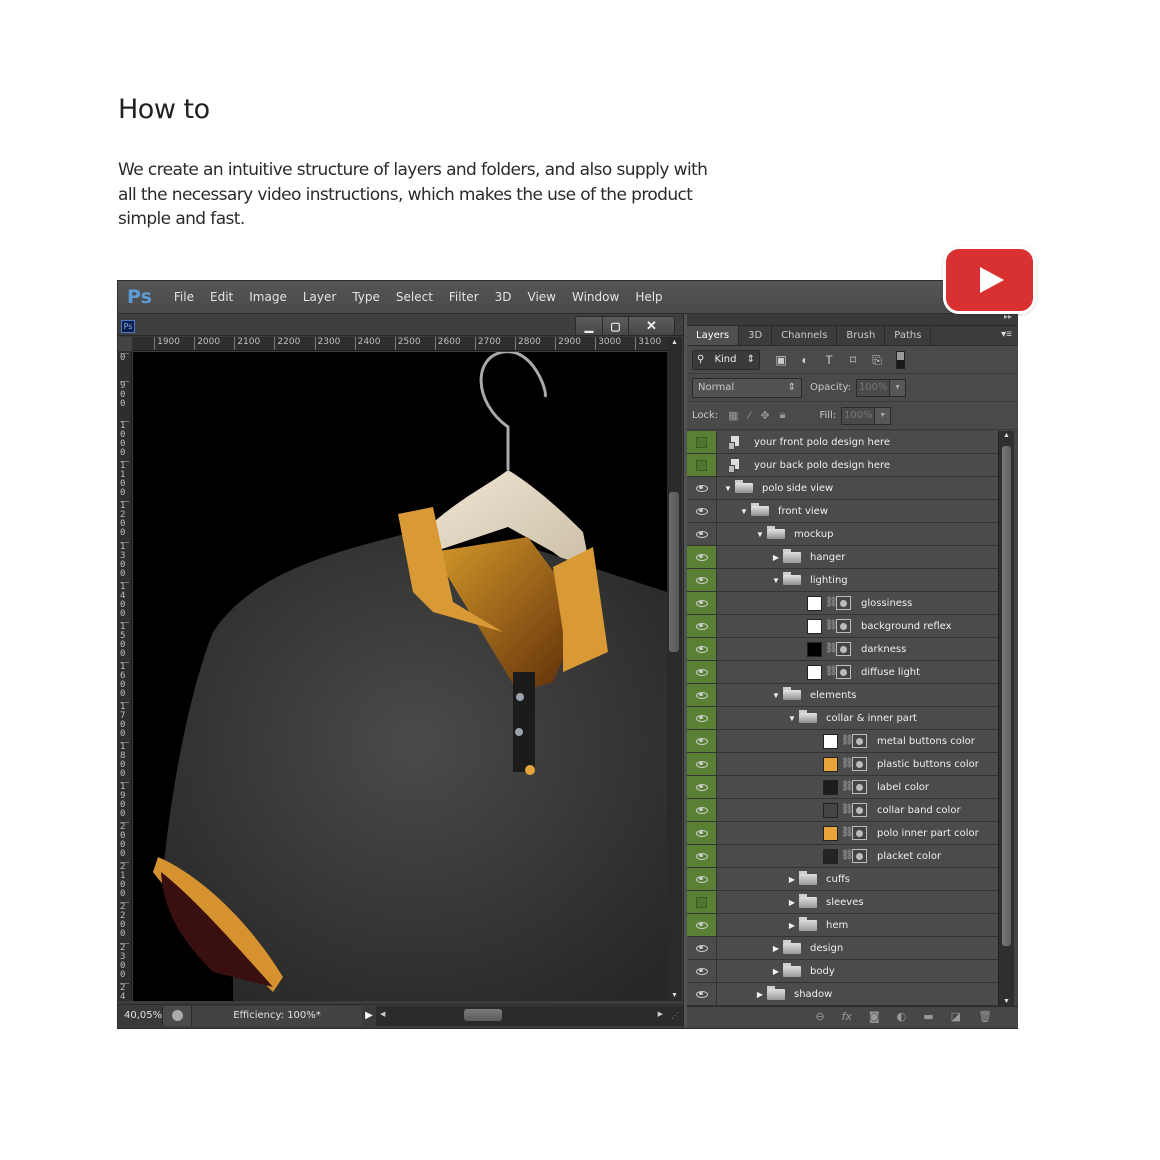 Image resolution: width=1160 pixels, height=1160 pixels. Describe the element at coordinates (842, 534) in the screenshot. I see `layer-row: ▼ mockup` at that location.